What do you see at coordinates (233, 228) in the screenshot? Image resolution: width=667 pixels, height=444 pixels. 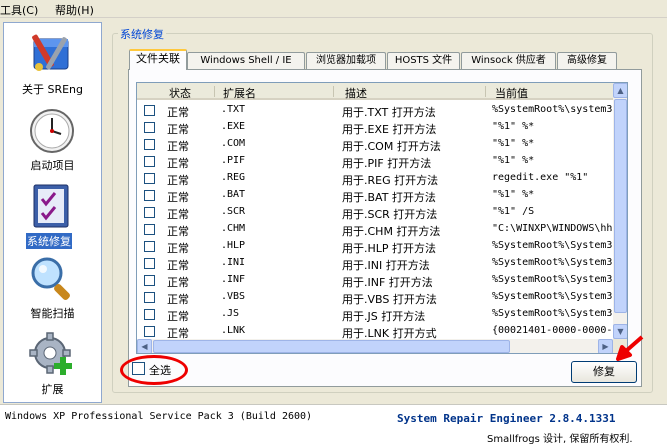 I see `row-extension: .CHM` at bounding box center [233, 228].